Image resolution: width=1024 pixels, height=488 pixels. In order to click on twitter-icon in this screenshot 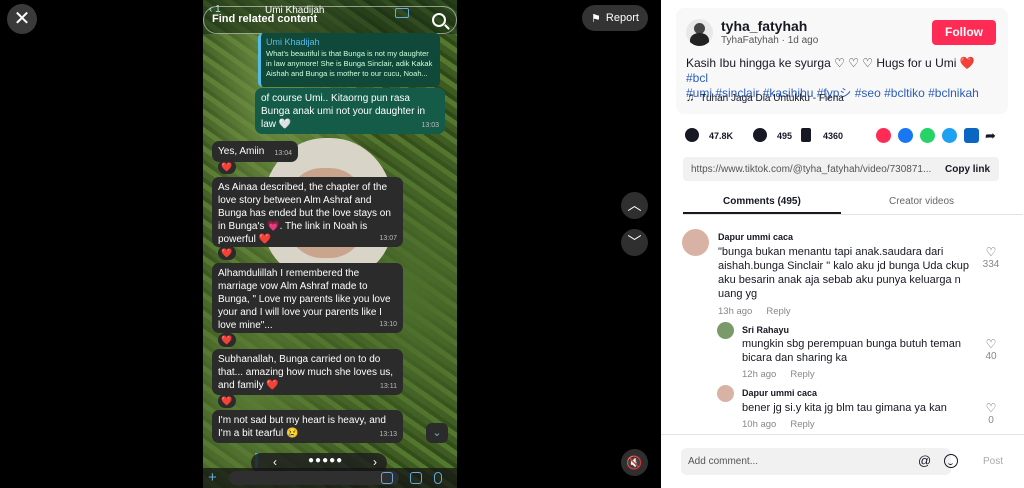, I will do `click(949, 135)`.